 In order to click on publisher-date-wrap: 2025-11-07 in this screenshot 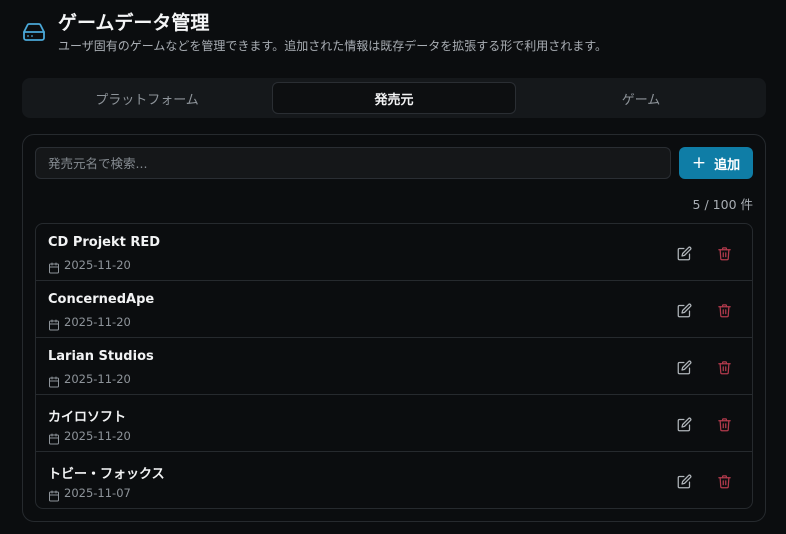, I will do `click(89, 494)`.